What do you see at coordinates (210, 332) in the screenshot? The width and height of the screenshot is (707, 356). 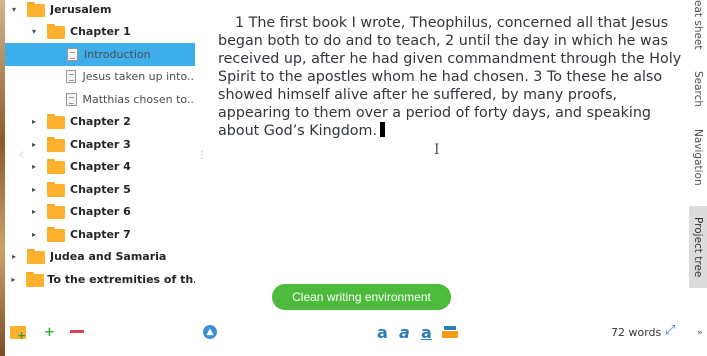 I see `arrow-up-icon: ▲` at bounding box center [210, 332].